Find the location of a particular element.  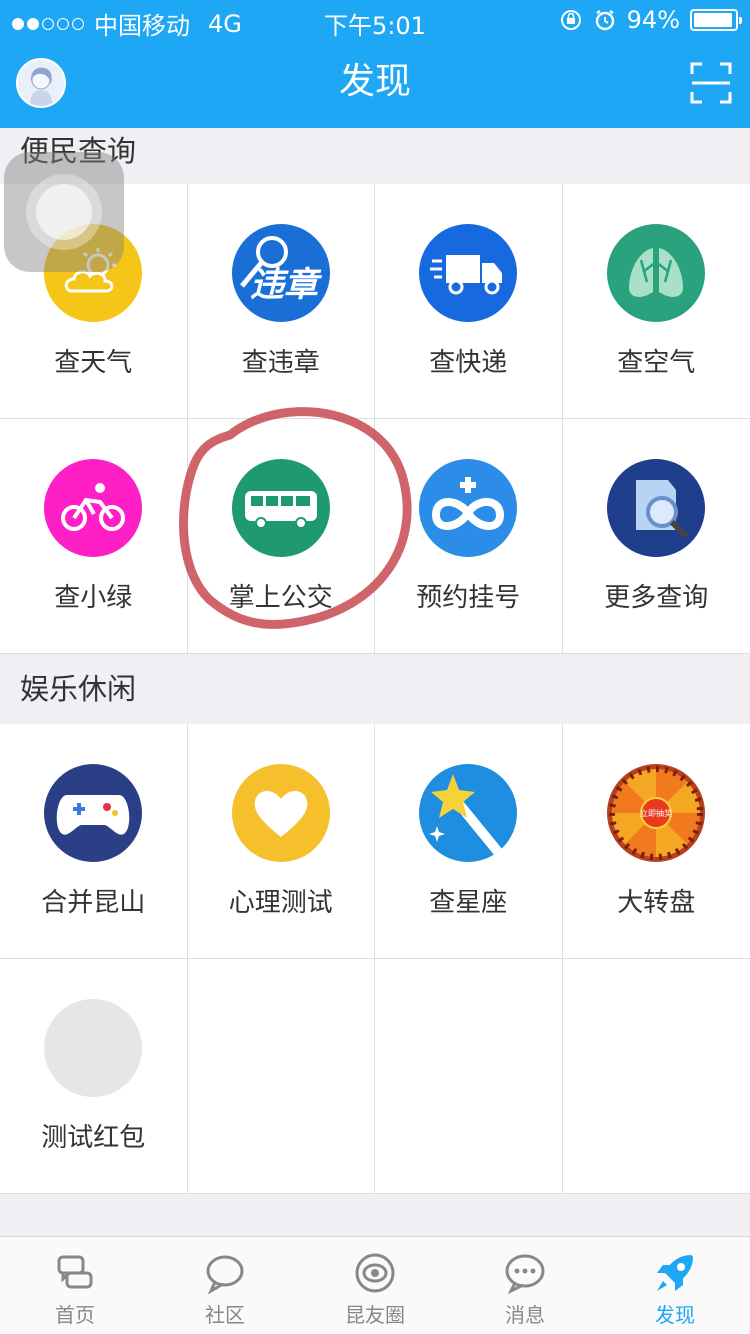

grid-item-label: 查小绿 is located at coordinates (93, 598).